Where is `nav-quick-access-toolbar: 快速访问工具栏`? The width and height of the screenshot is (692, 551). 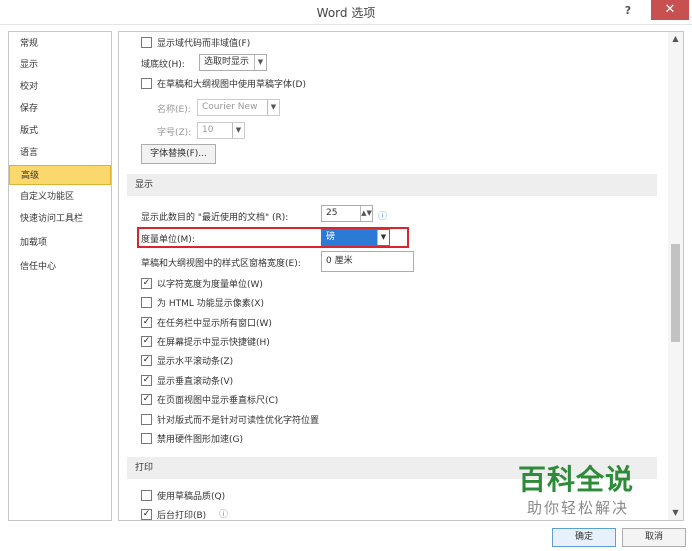
nav-quick-access-toolbar: 快速访问工具栏 is located at coordinates (60, 219).